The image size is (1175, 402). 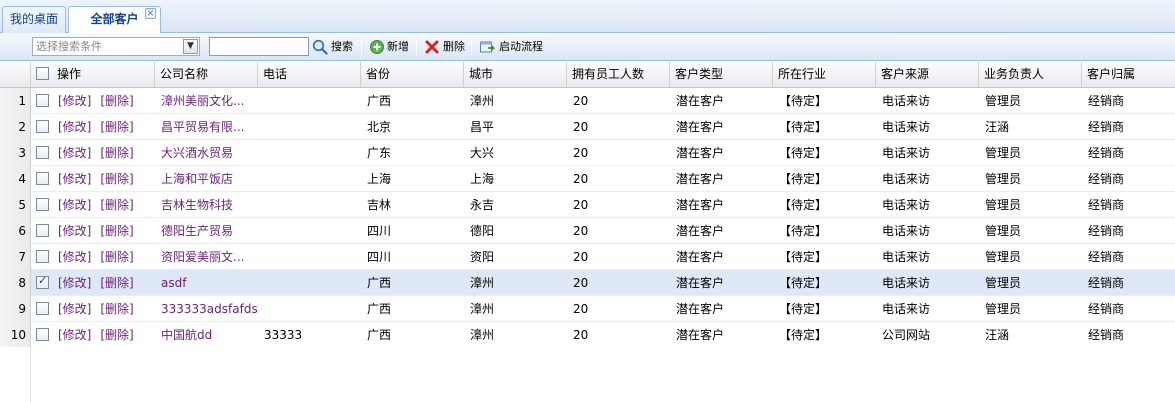 I want to click on province-cell: 吉林, so click(x=379, y=205).